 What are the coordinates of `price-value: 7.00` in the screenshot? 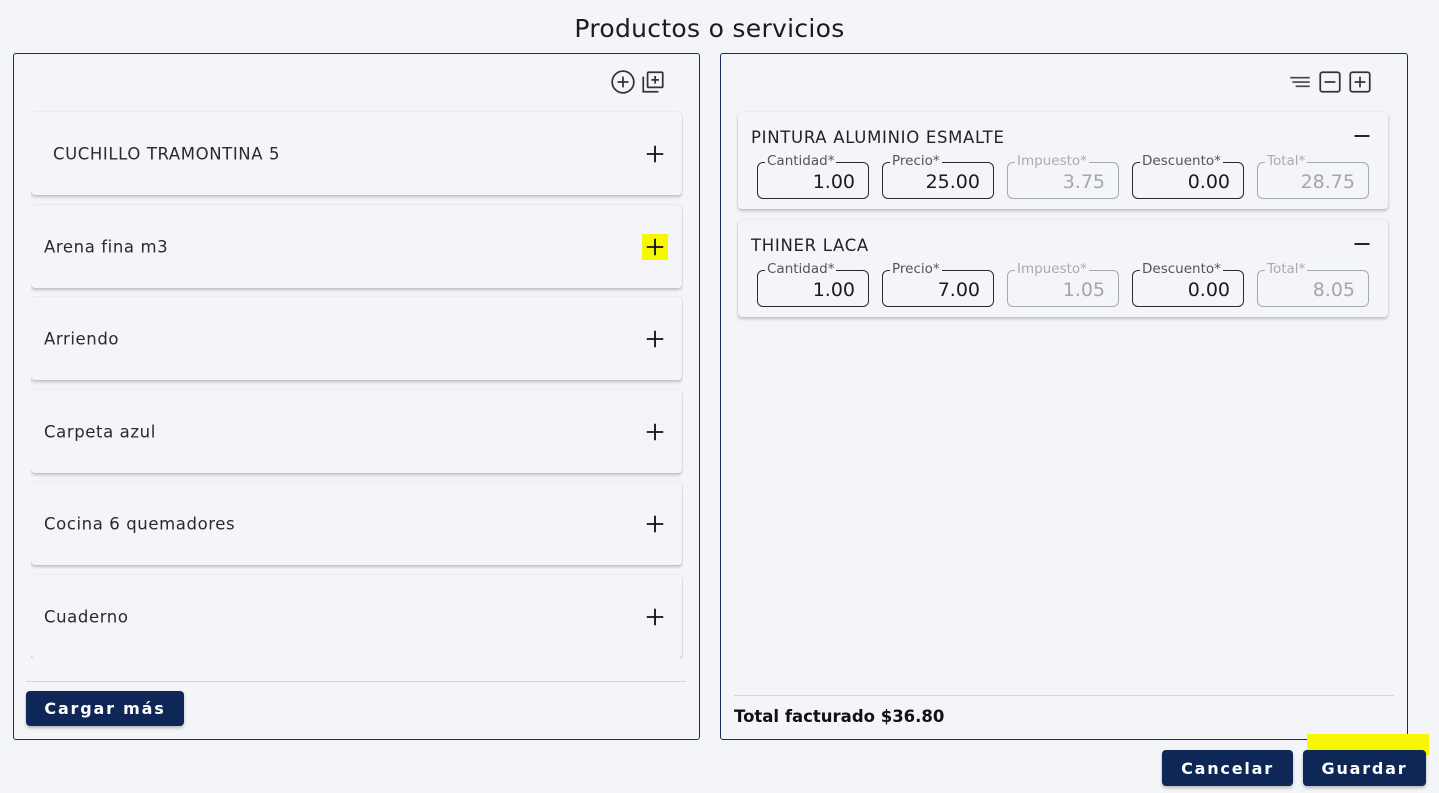 It's located at (935, 290).